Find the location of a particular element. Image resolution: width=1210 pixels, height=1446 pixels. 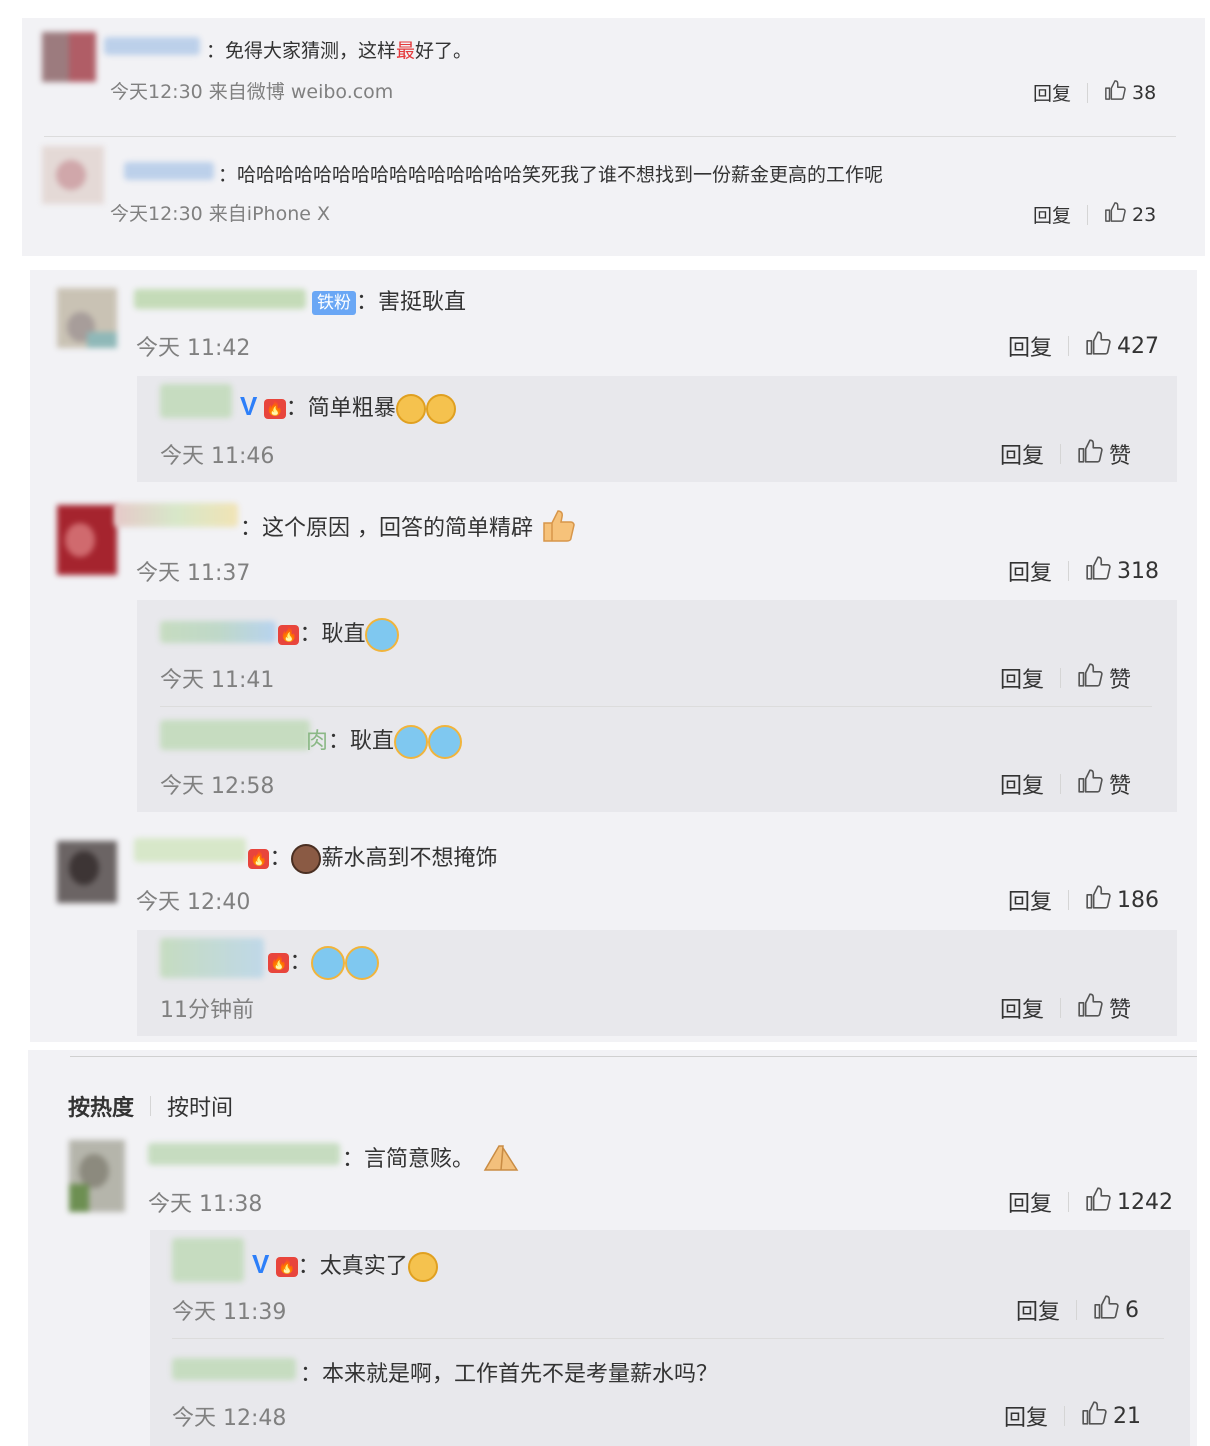

comment-text: ：免得大家猜测，这样最好了。 is located at coordinates (339, 51).